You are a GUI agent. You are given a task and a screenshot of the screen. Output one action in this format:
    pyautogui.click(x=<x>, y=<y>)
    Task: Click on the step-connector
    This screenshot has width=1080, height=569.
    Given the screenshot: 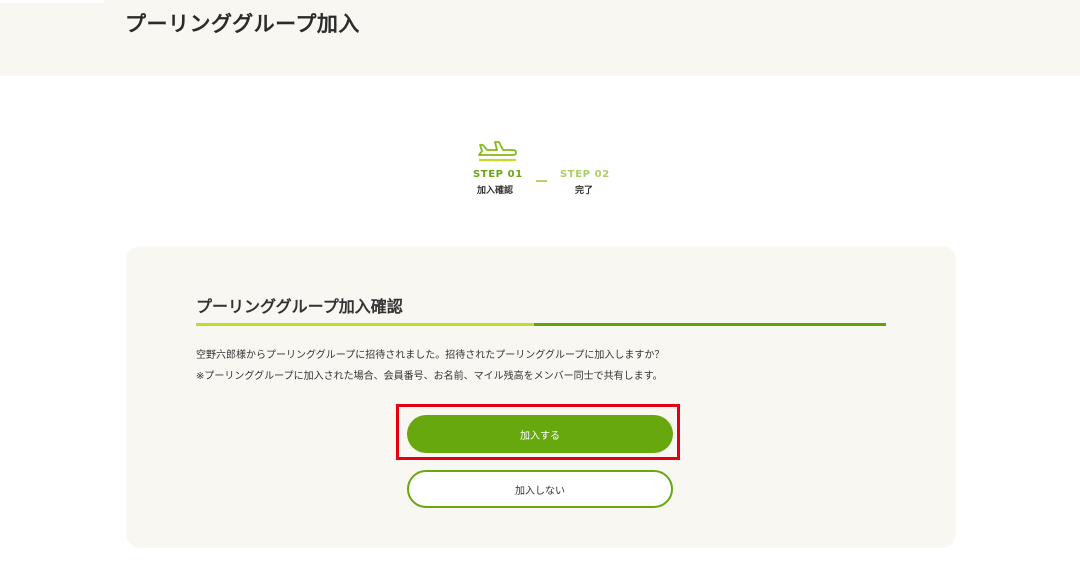 What is the action you would take?
    pyautogui.click(x=541, y=181)
    